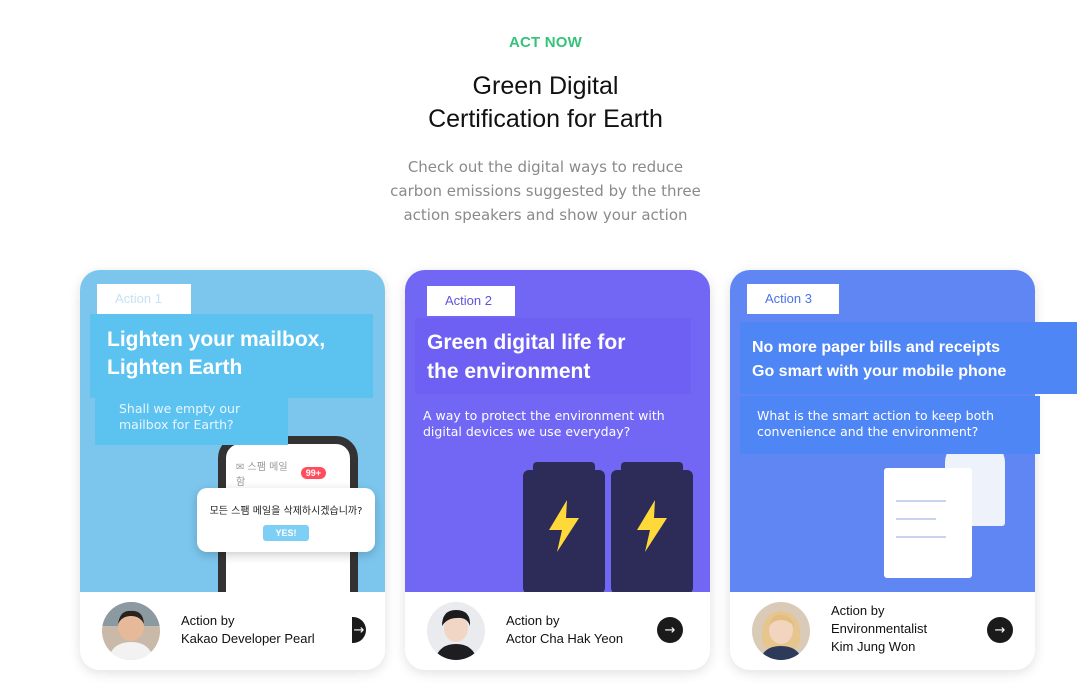 The width and height of the screenshot is (1091, 696). What do you see at coordinates (565, 638) in the screenshot?
I see `credit-line2: Actor Cha Hak Yeon` at bounding box center [565, 638].